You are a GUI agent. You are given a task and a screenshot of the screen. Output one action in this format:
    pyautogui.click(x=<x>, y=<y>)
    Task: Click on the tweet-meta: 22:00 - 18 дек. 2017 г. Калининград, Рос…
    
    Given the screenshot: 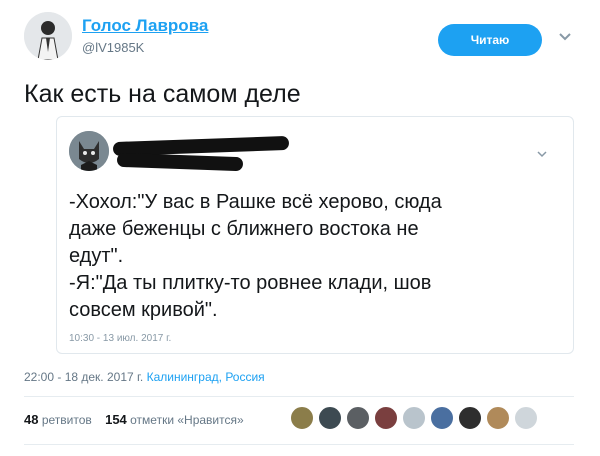 What is the action you would take?
    pyautogui.click(x=144, y=377)
    